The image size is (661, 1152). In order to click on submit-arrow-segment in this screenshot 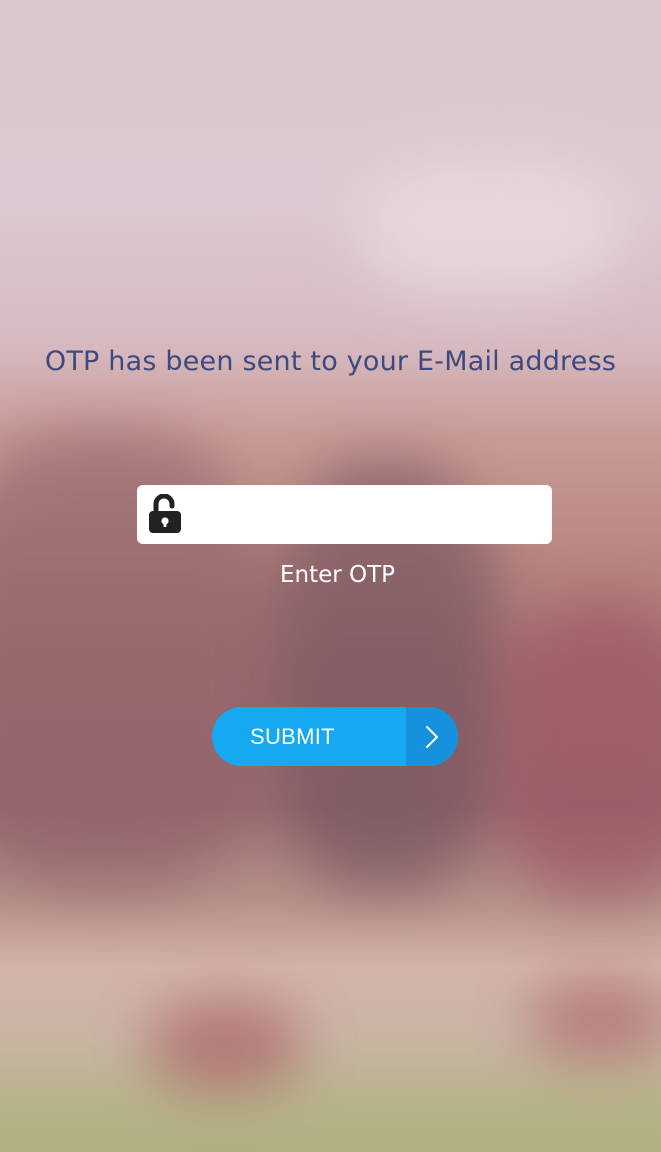, I will do `click(432, 736)`.